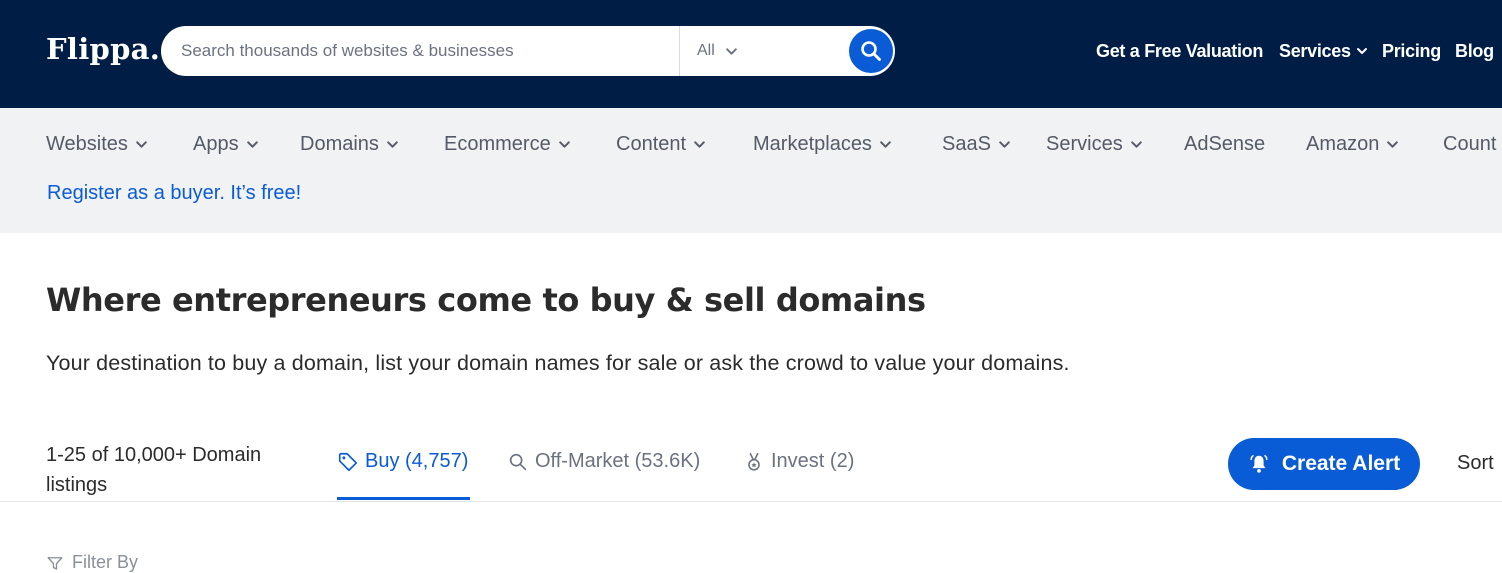 The height and width of the screenshot is (573, 1502). What do you see at coordinates (813, 461) in the screenshot?
I see `tab-invest-label: Invest (2)` at bounding box center [813, 461].